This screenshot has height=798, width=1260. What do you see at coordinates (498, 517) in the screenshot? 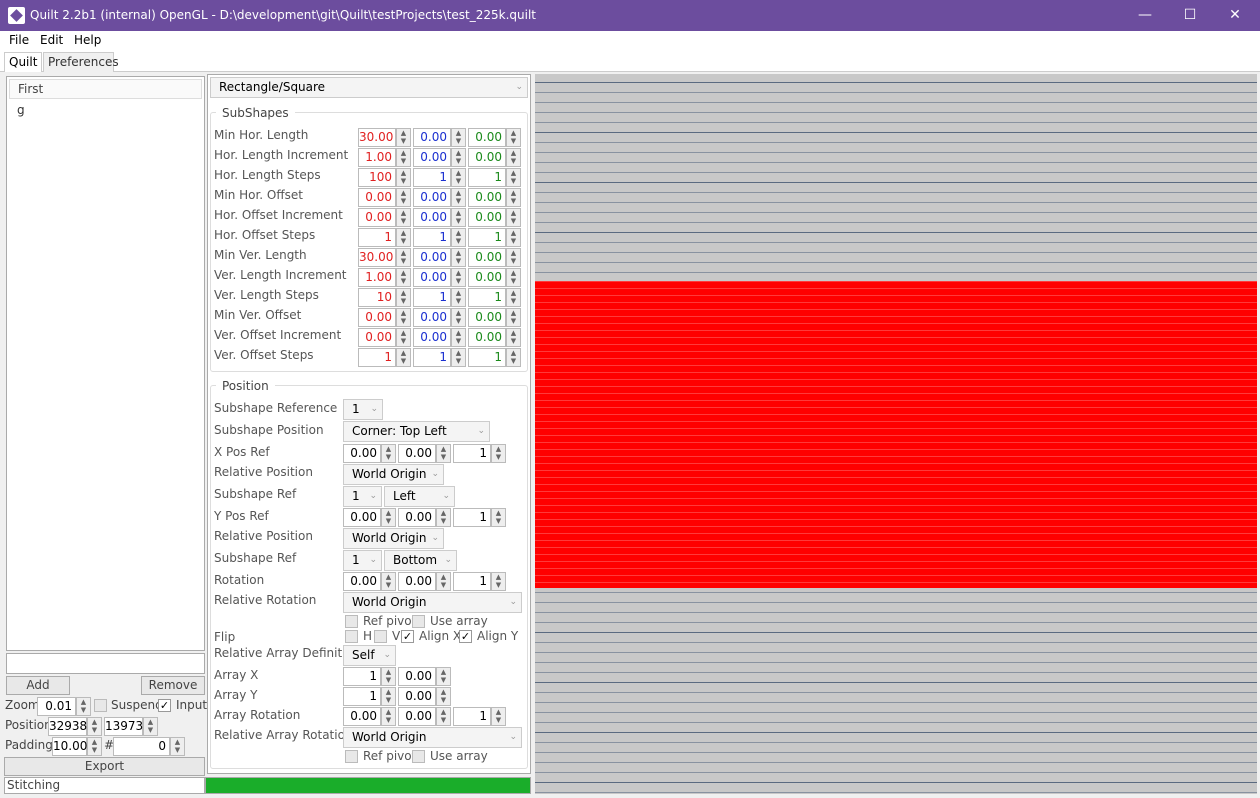
I see `y-pos-ref-stepper-3: ▲ ▼` at bounding box center [498, 517].